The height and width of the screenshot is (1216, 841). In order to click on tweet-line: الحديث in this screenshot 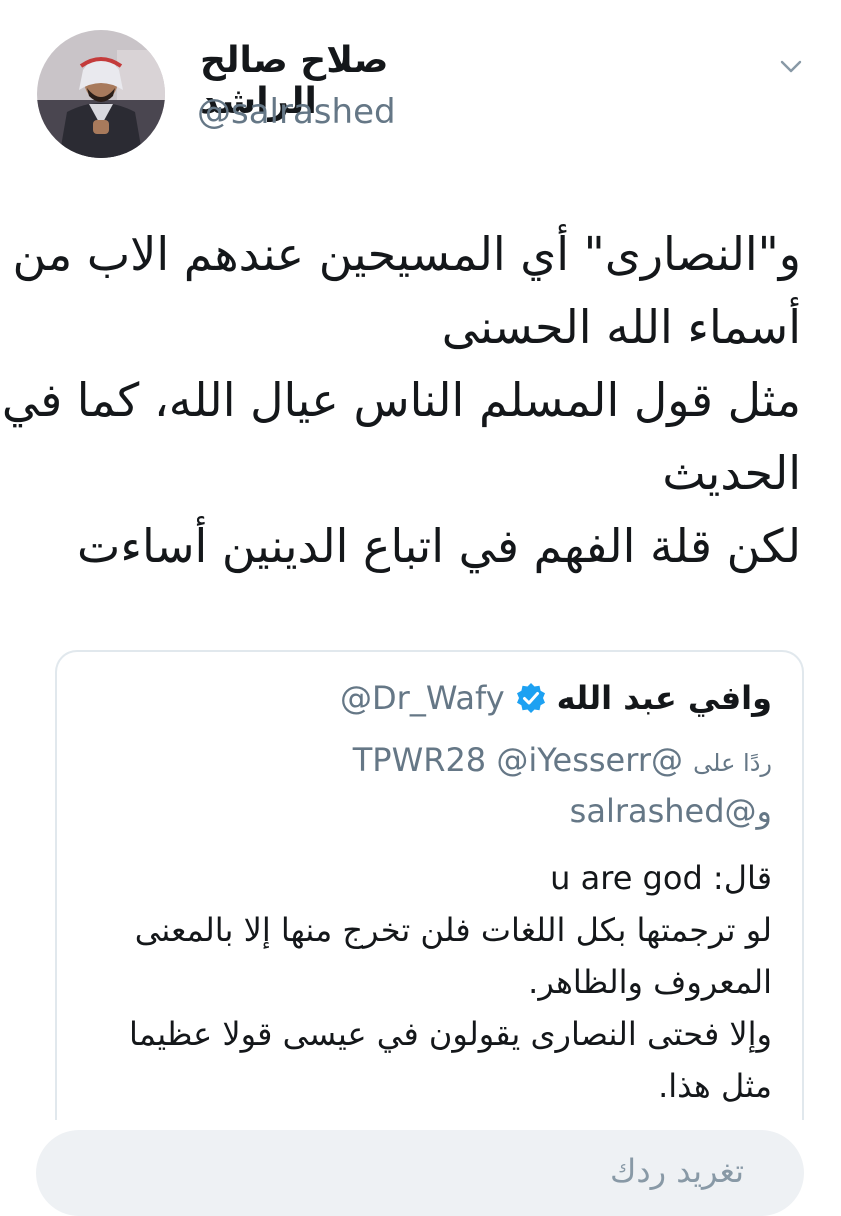, I will do `click(731, 473)`.